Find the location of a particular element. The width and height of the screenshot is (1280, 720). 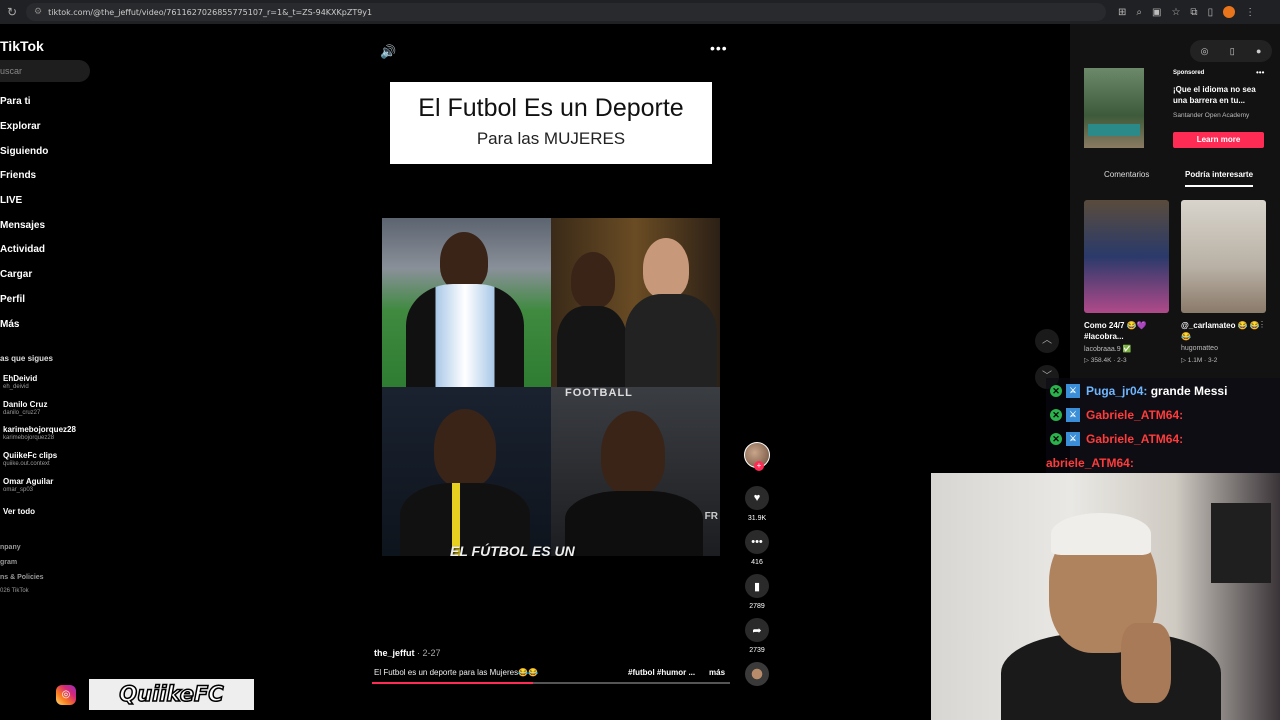

recommended-video-user: lacobraaa.9 ✅ is located at coordinates (1107, 349).